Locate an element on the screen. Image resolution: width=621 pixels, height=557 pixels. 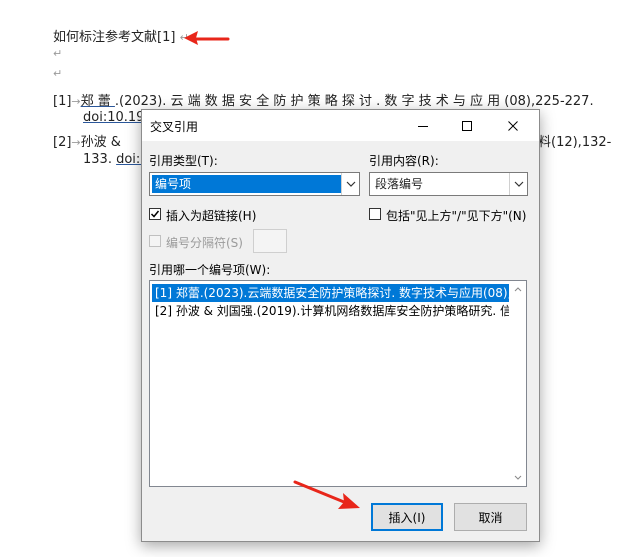
checkmark-icon is located at coordinates (155, 214).